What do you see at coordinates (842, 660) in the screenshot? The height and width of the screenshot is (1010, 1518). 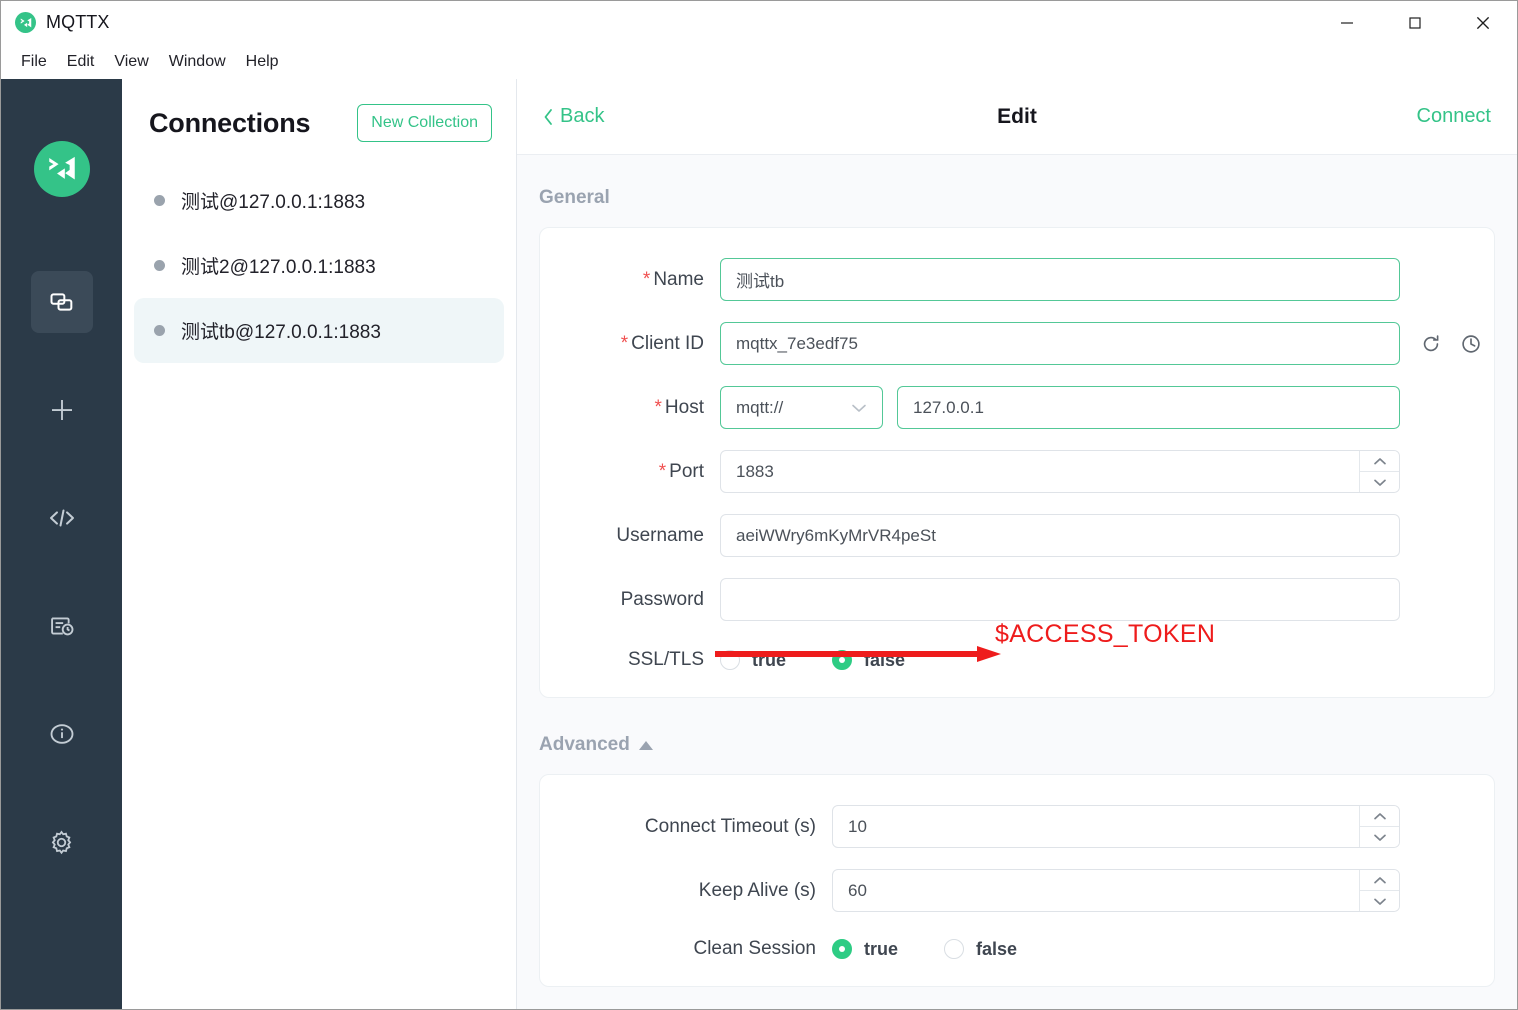 I see `ssl-false-radio` at bounding box center [842, 660].